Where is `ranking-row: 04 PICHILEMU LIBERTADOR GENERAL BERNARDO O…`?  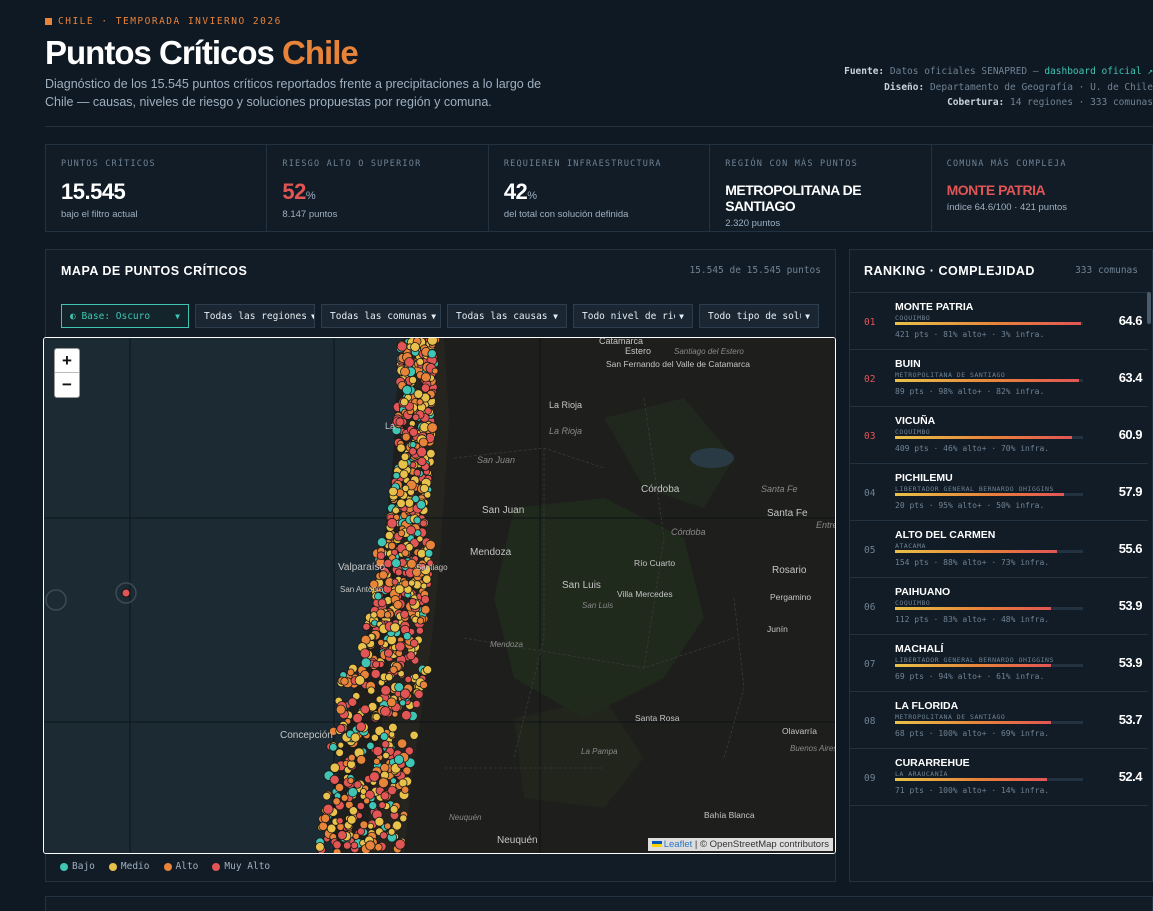 ranking-row: 04 PICHILEMU LIBERTADOR GENERAL BERNARDO O… is located at coordinates (999, 492).